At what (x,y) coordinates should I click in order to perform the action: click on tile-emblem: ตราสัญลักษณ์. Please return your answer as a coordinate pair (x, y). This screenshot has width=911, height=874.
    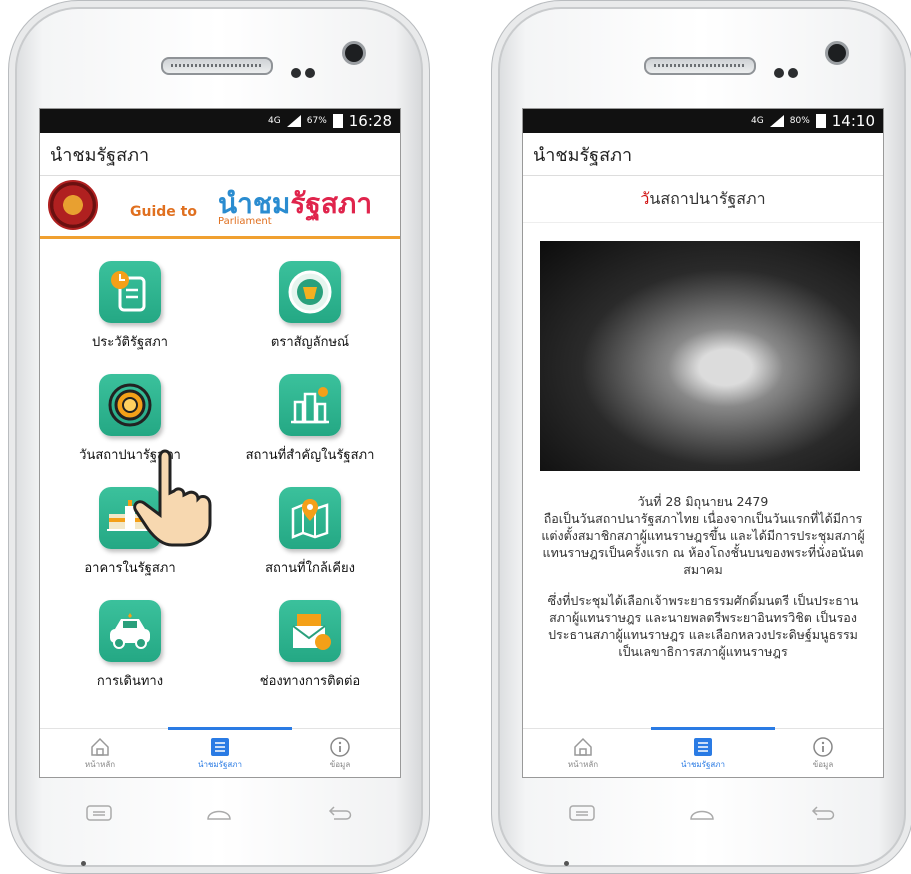
    Looking at the image, I should click on (310, 306).